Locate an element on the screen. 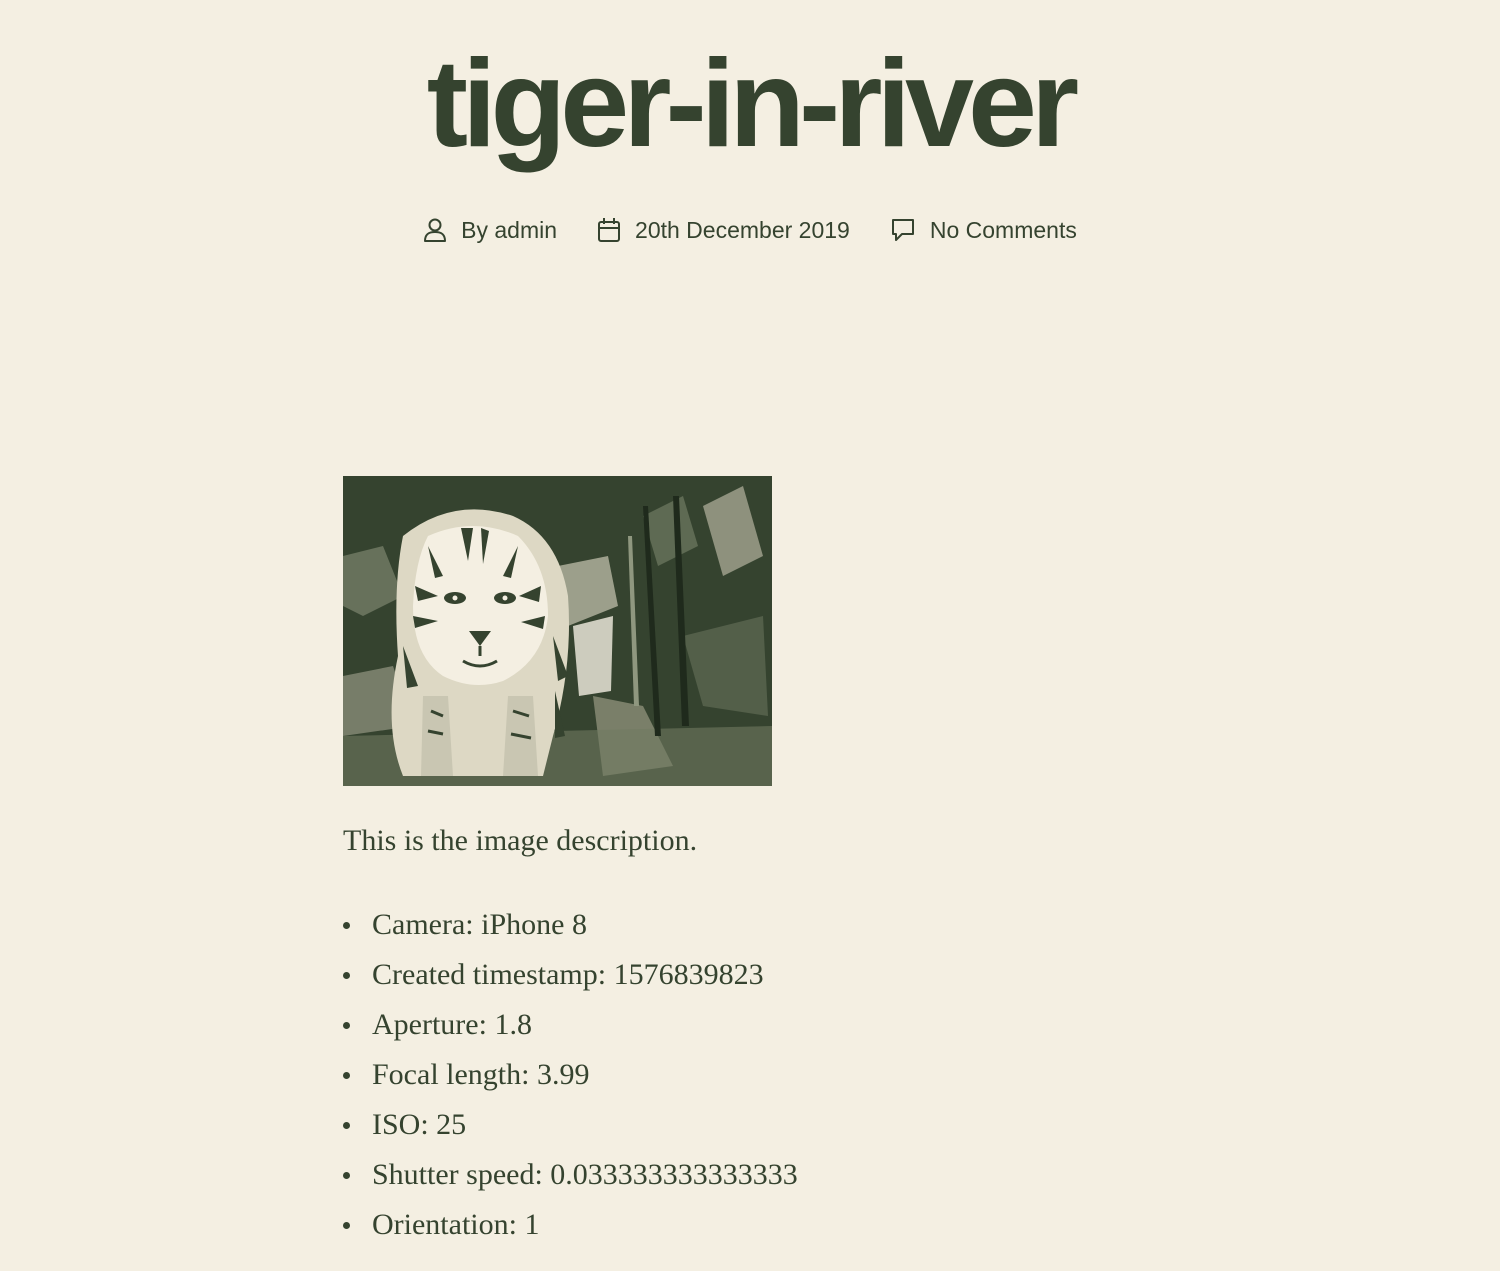 The image size is (1500, 1271). exif-text: Created timestamp: 1576839823 is located at coordinates (568, 974).